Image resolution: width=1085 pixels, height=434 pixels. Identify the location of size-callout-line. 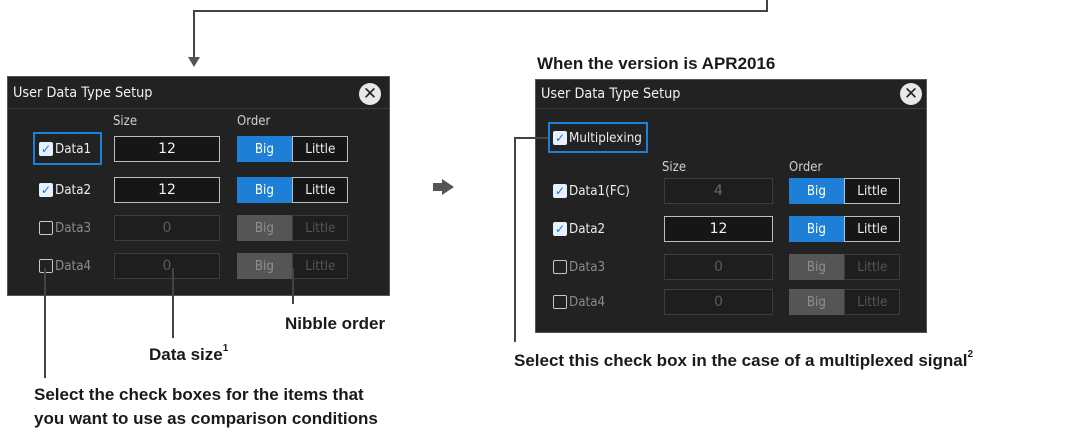
(173, 303).